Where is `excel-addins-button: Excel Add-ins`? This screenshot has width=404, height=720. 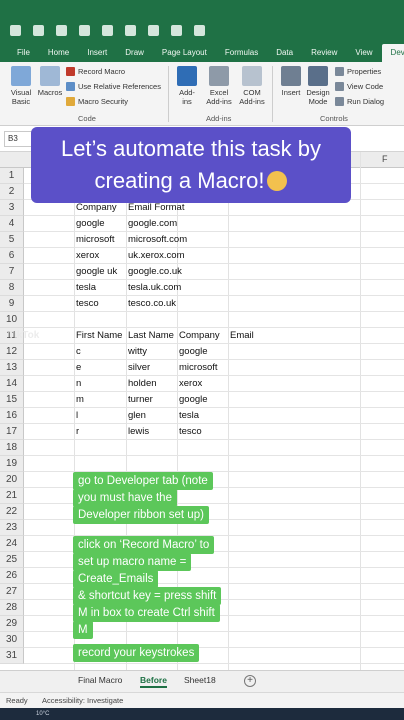
excel-addins-button: Excel Add-ins is located at coordinates (219, 86).